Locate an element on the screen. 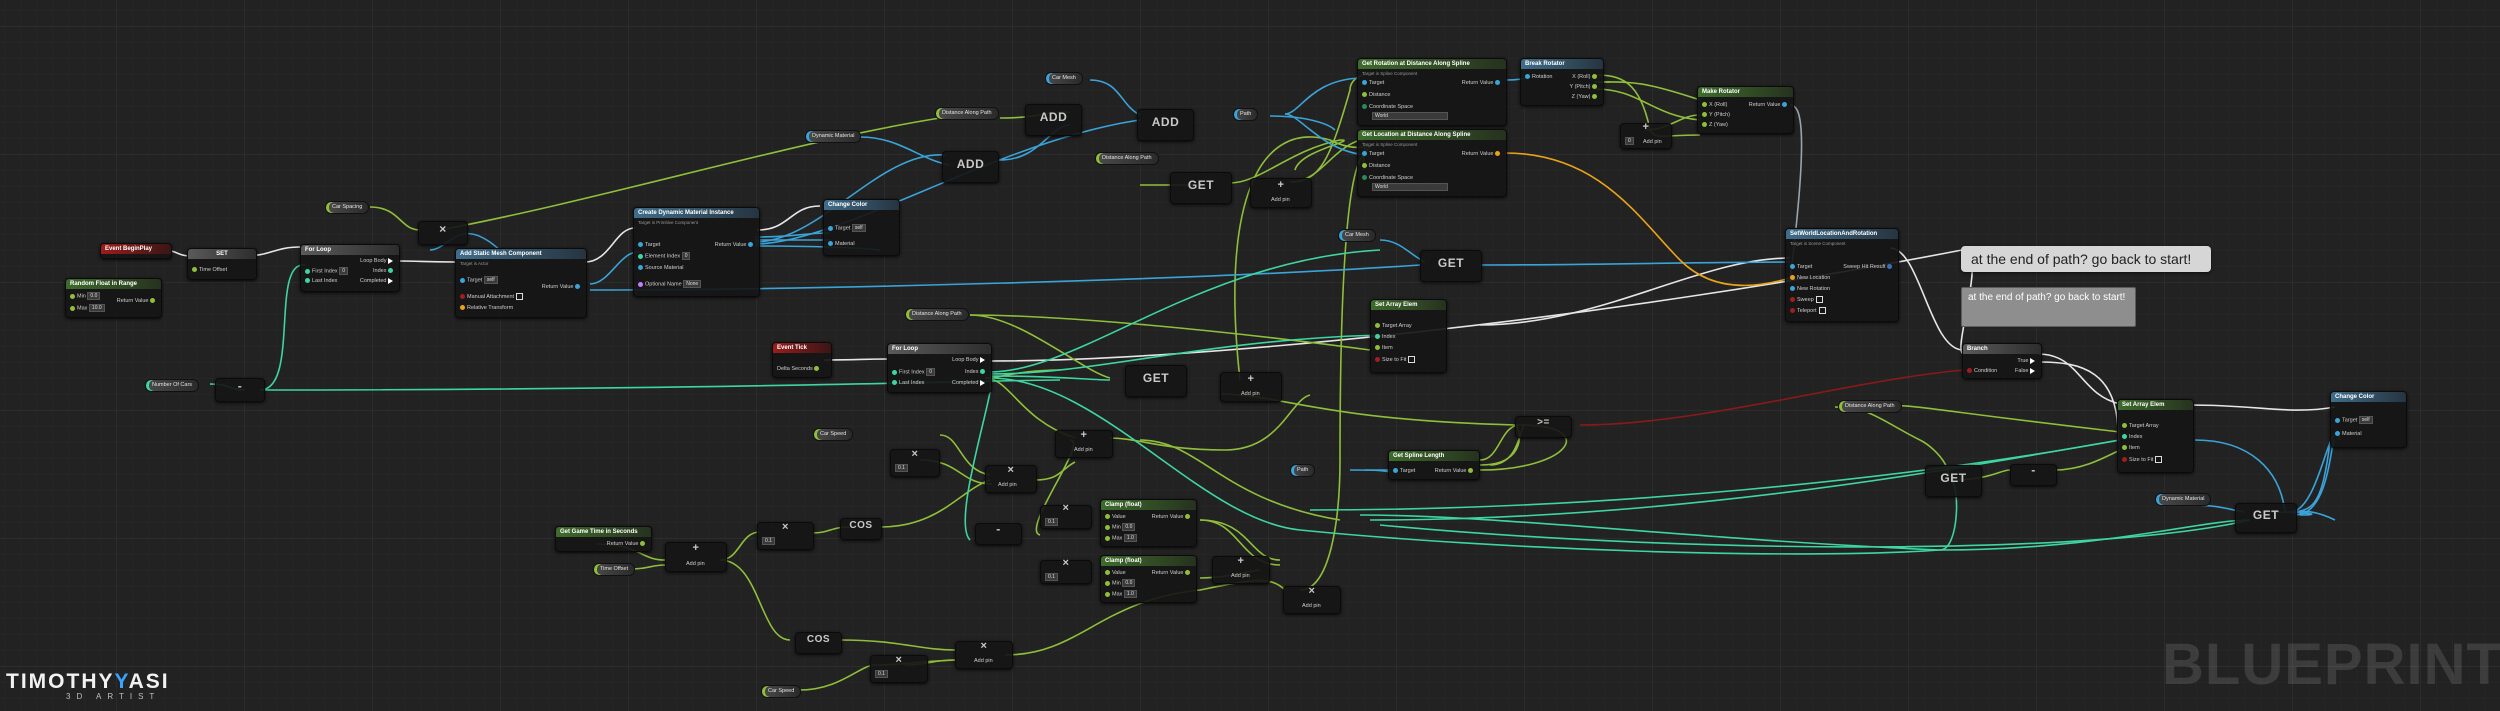 Image resolution: width=2500 pixels, height=711 pixels. max-pin: Max 1.0 is located at coordinates (1121, 538).